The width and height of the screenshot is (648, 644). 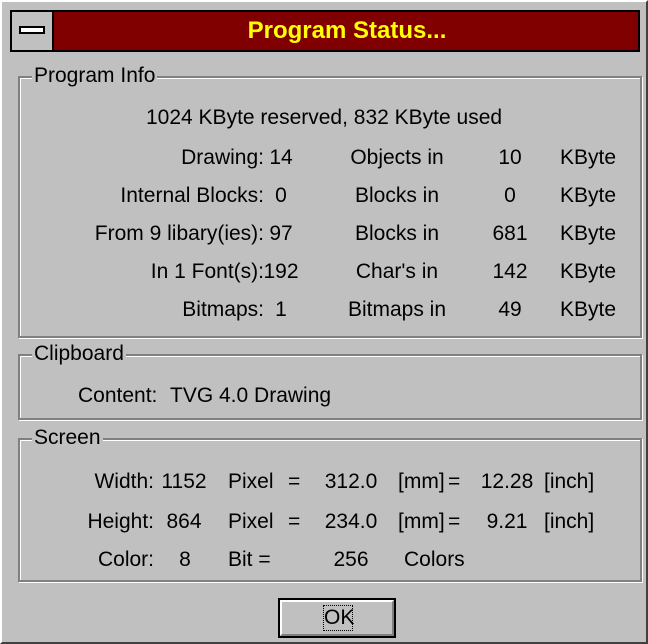 What do you see at coordinates (324, 117) in the screenshot?
I see `memory-summary: 1024 KByte reserved, 832 KByte used` at bounding box center [324, 117].